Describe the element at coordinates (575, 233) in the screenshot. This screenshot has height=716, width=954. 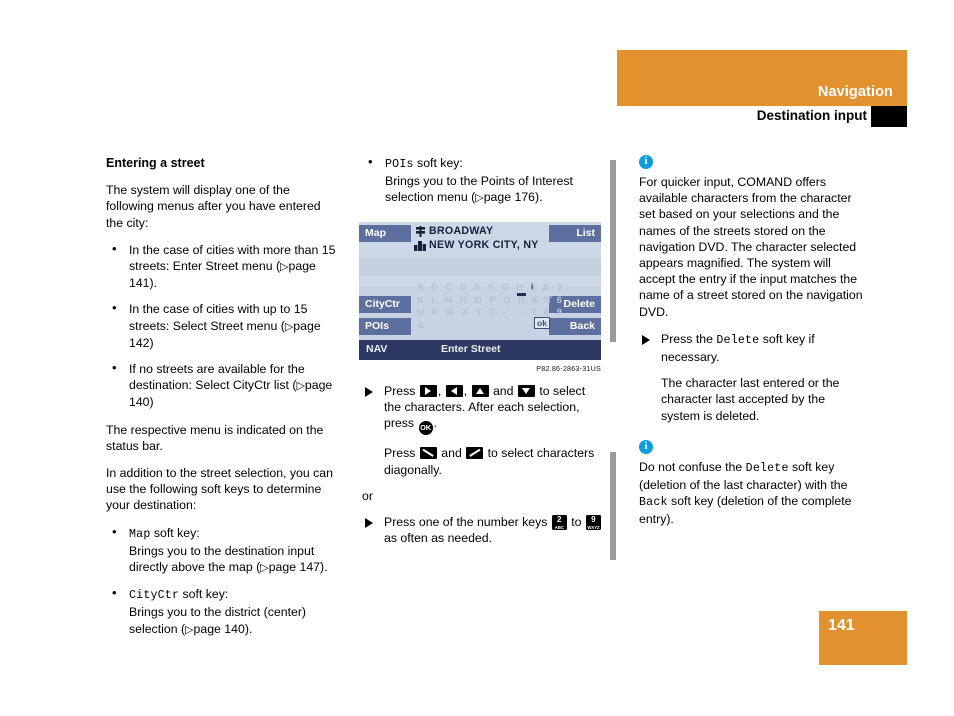
I see `screen-softkey-list: List` at that location.